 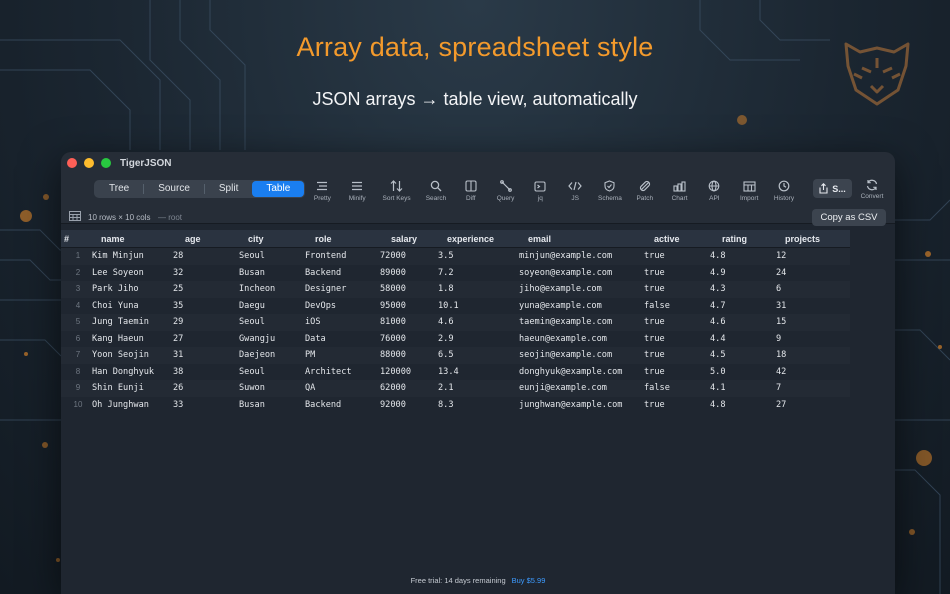 What do you see at coordinates (132, 306) in the screenshot?
I see `cell-name: Choi Yuna` at bounding box center [132, 306].